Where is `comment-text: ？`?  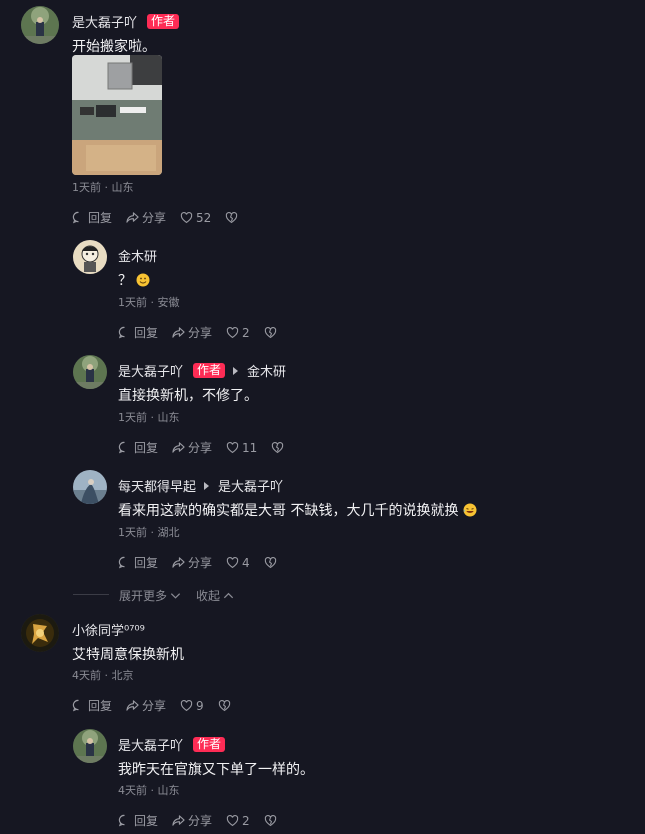
comment-text: ？ is located at coordinates (134, 280).